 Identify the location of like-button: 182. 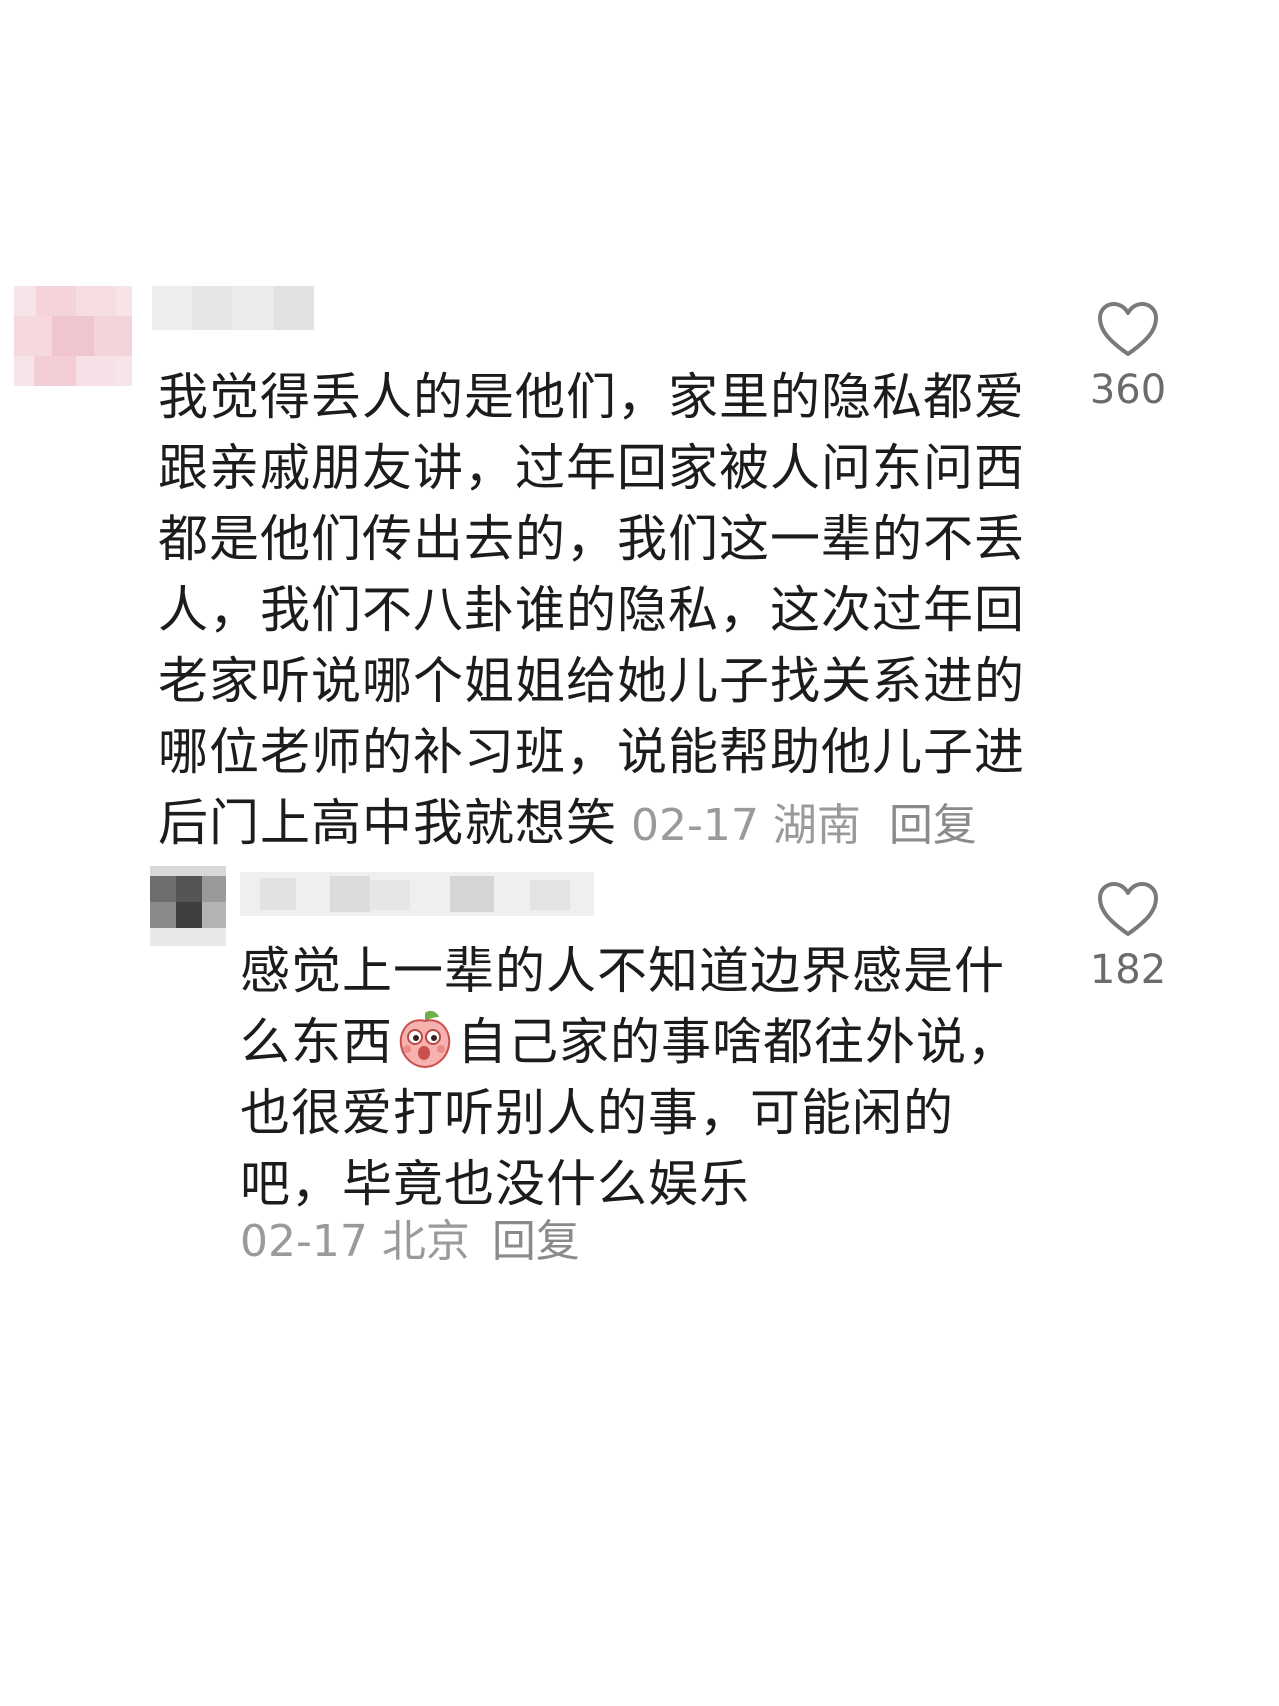
(1128, 937).